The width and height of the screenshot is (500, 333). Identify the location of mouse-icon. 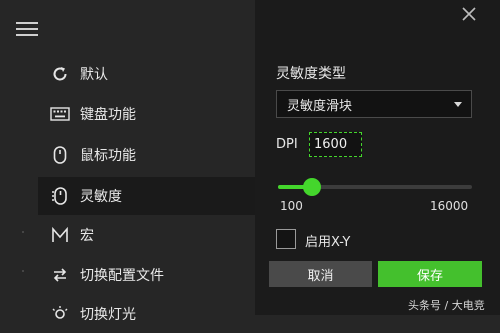
(60, 155).